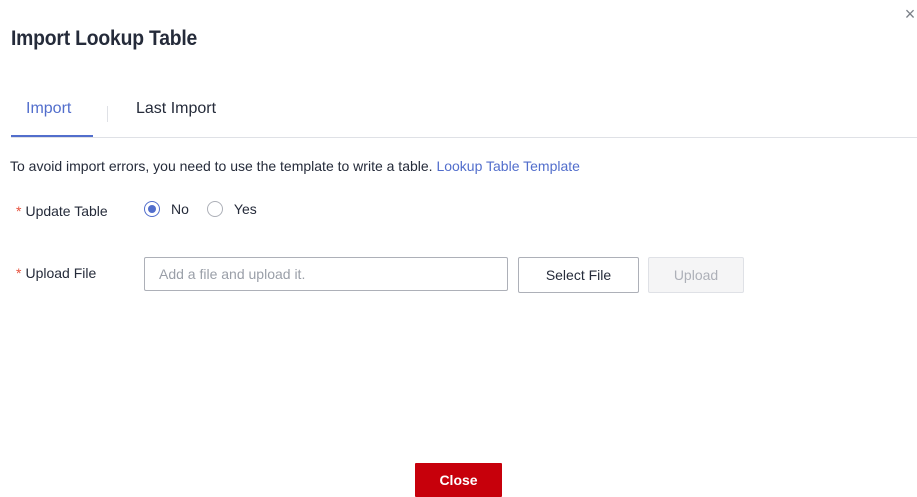  What do you see at coordinates (245, 209) in the screenshot?
I see `radio-yes-label: Yes` at bounding box center [245, 209].